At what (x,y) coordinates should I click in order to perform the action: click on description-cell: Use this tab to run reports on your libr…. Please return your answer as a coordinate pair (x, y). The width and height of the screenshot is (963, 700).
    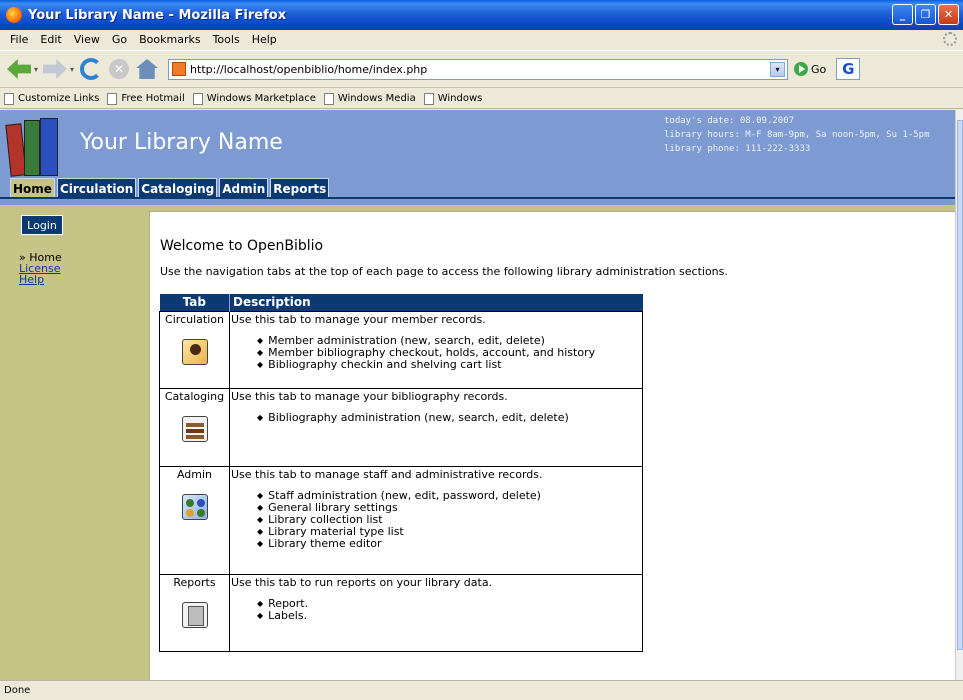
    Looking at the image, I should click on (436, 612).